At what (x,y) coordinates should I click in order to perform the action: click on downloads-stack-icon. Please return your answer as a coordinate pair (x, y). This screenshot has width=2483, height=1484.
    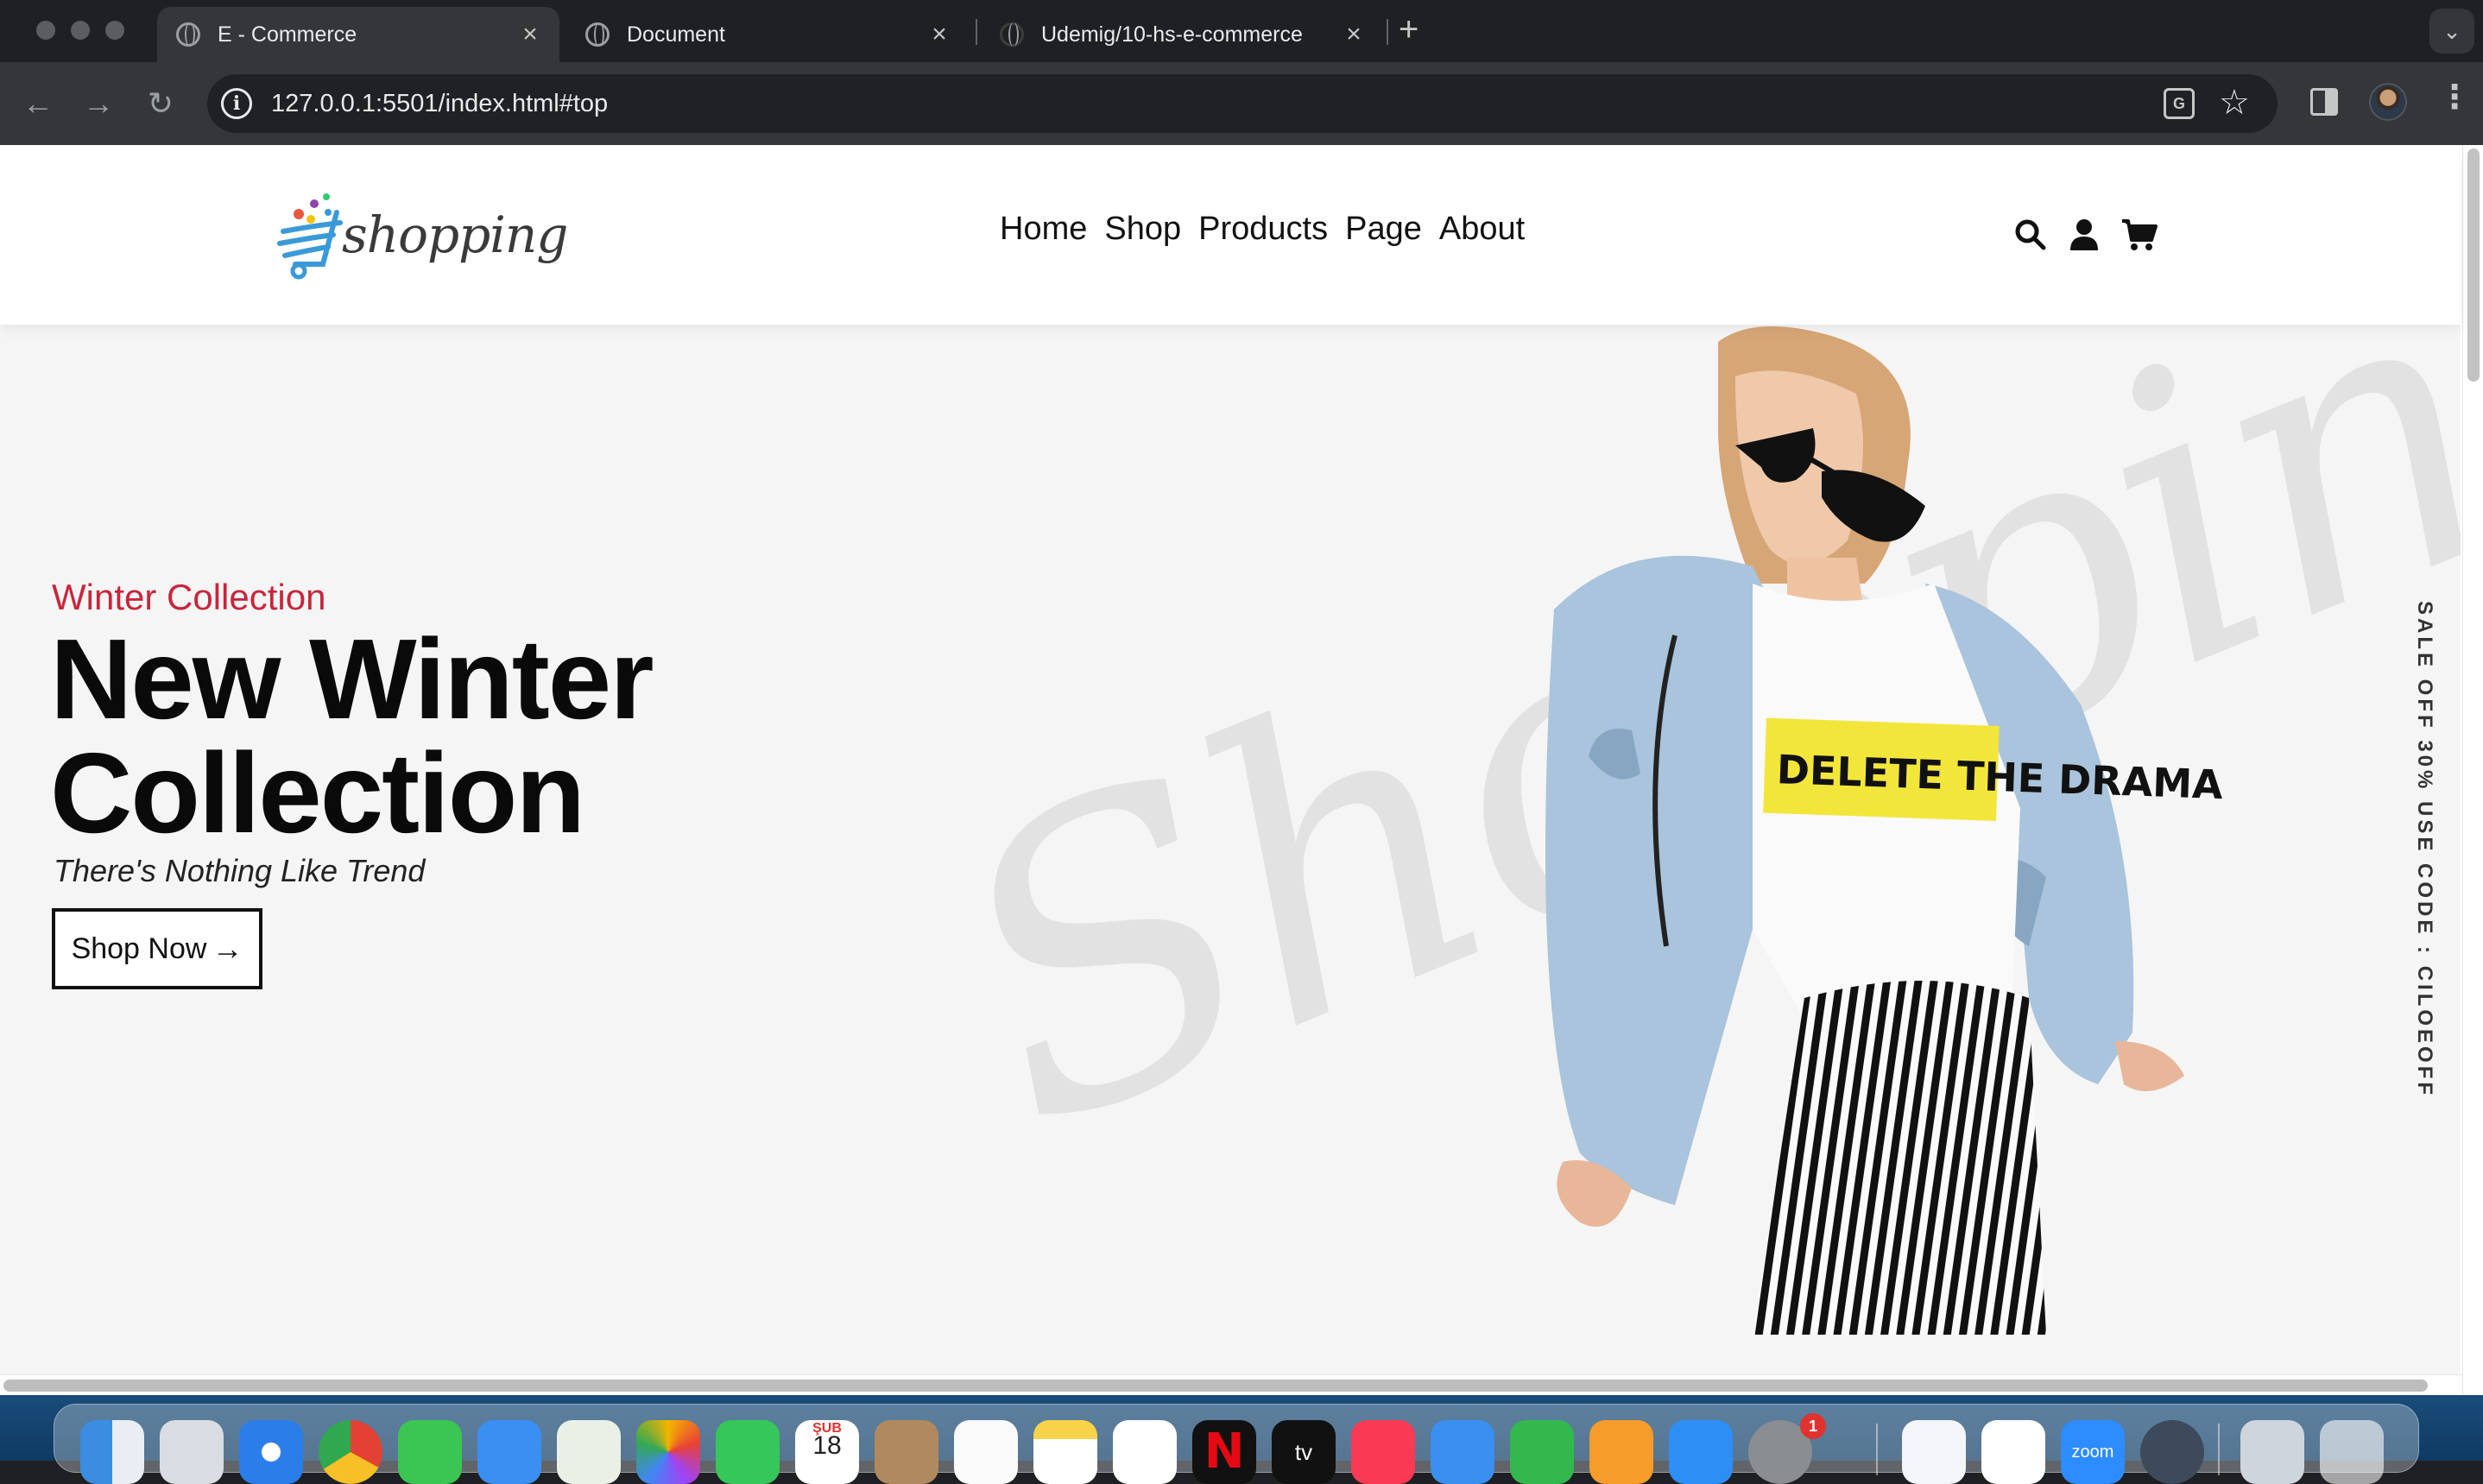
    Looking at the image, I should click on (2272, 1452).